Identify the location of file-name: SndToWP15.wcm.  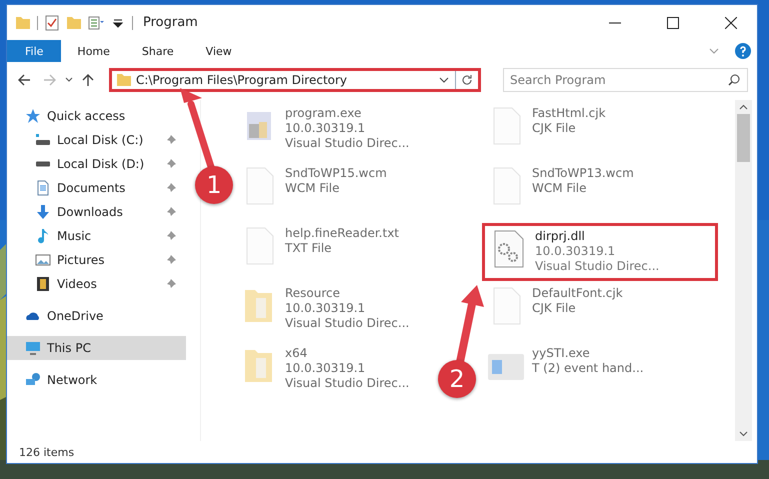
(336, 173).